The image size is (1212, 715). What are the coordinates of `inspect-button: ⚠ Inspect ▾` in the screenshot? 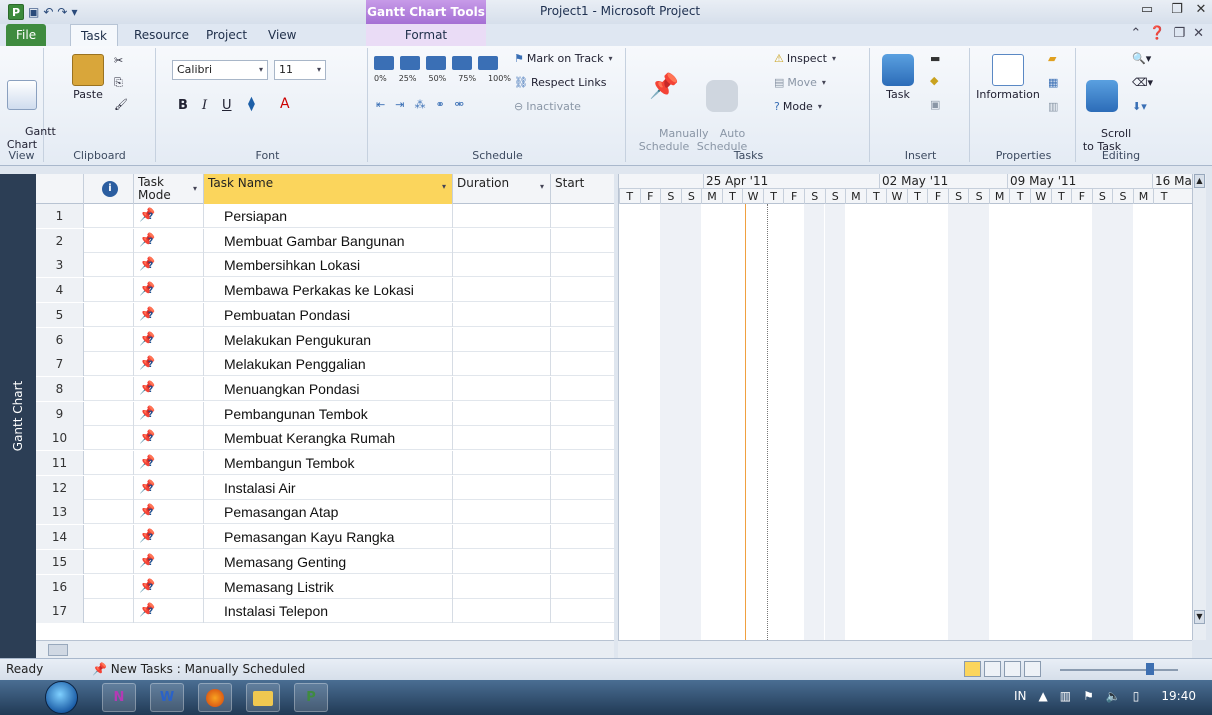 It's located at (805, 58).